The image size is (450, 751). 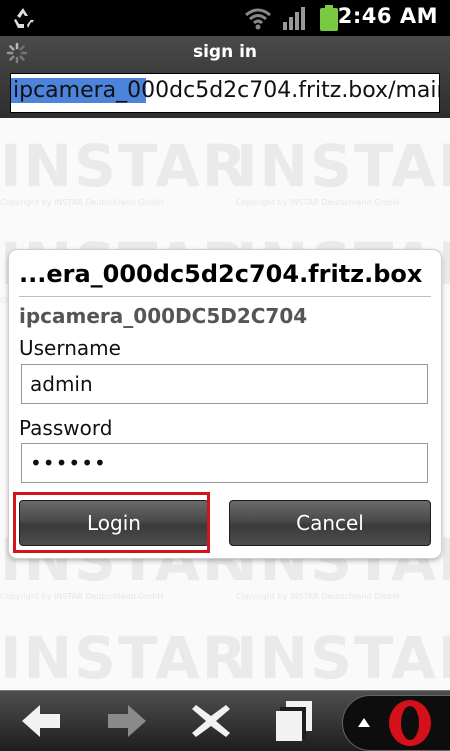 What do you see at coordinates (225, 18) in the screenshot?
I see `status-bar: 2:46 AM` at bounding box center [225, 18].